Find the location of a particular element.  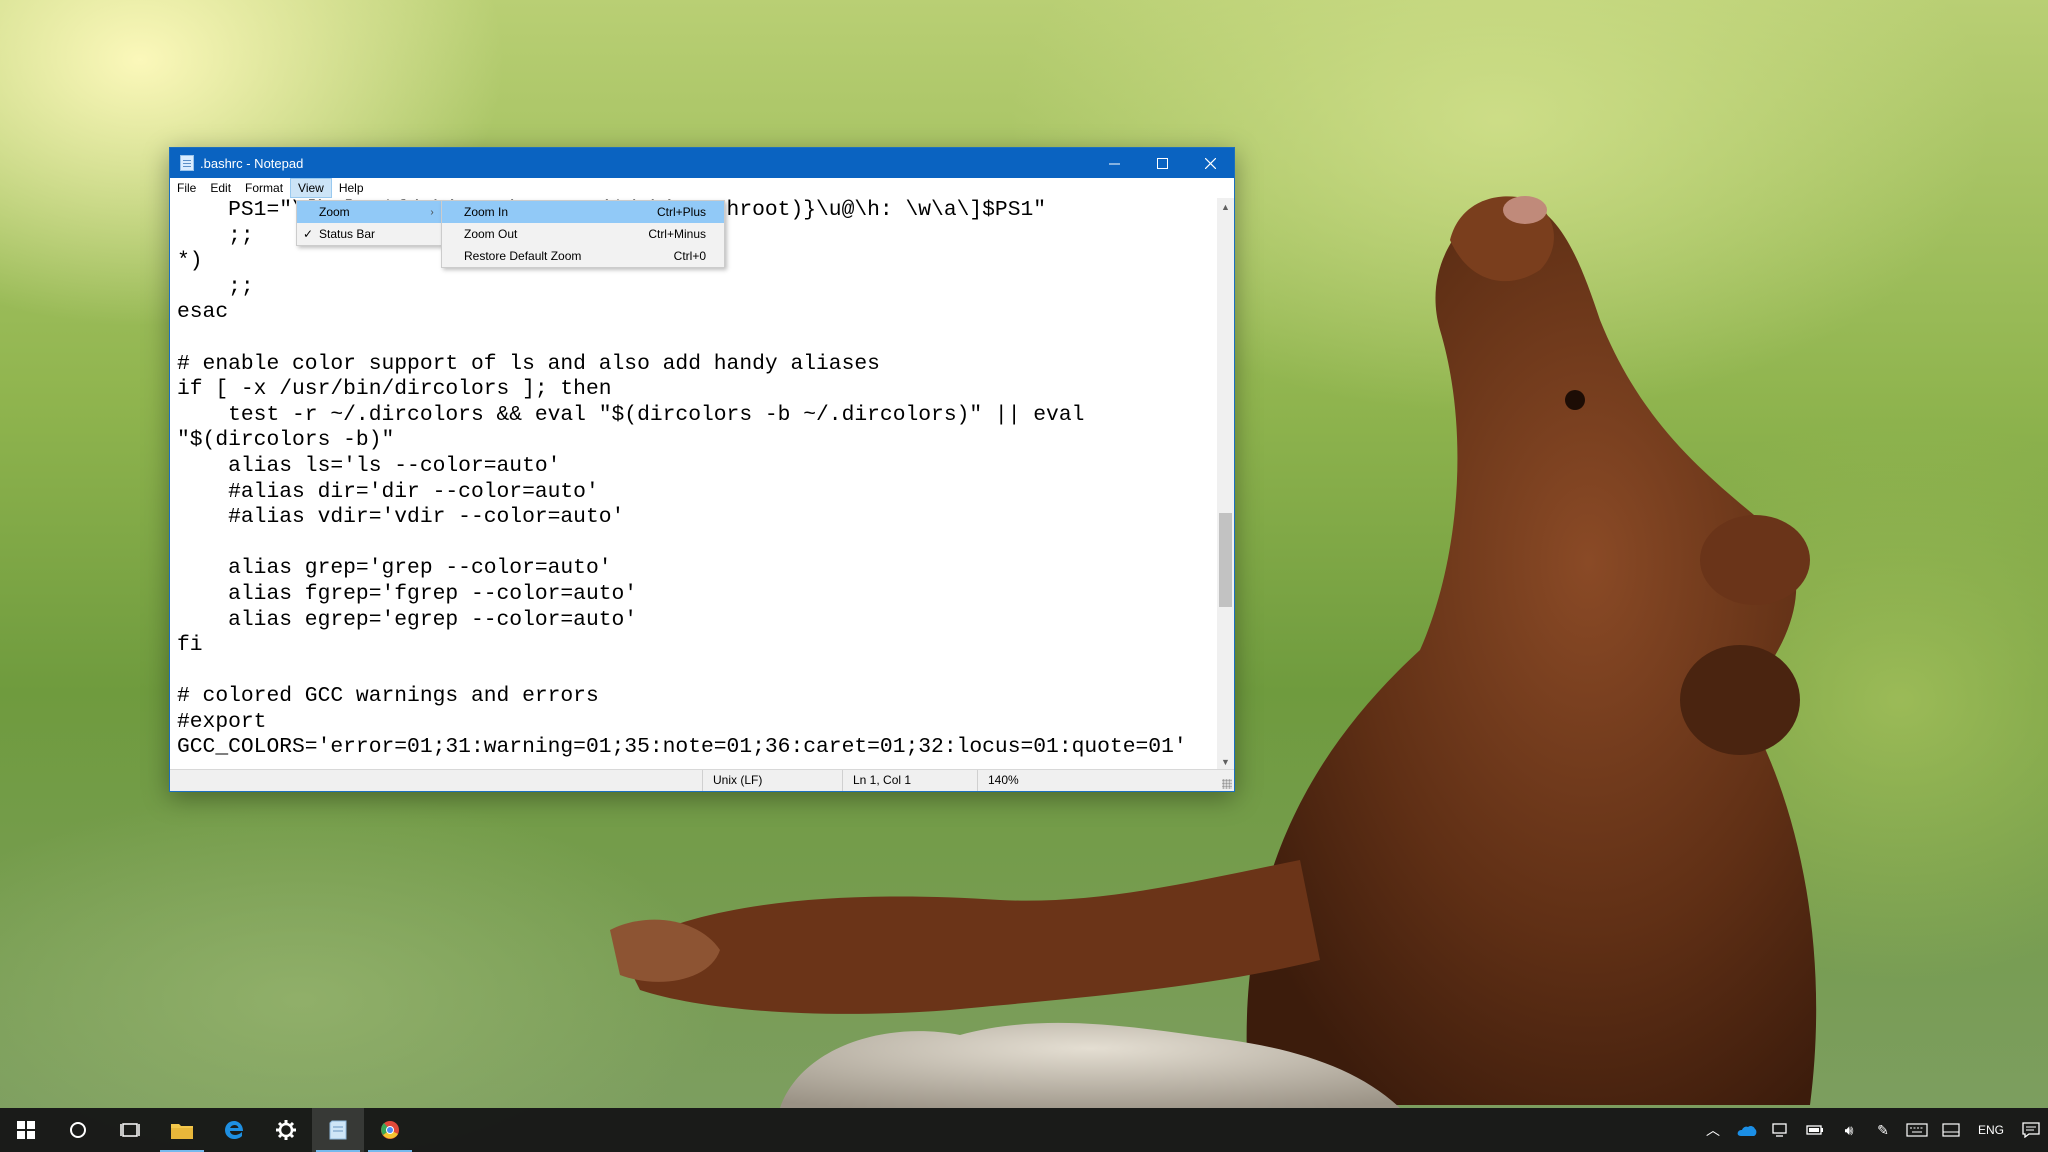

view-menu-dropdown: Zoom › ✓ Status Bar is located at coordinates (369, 223).